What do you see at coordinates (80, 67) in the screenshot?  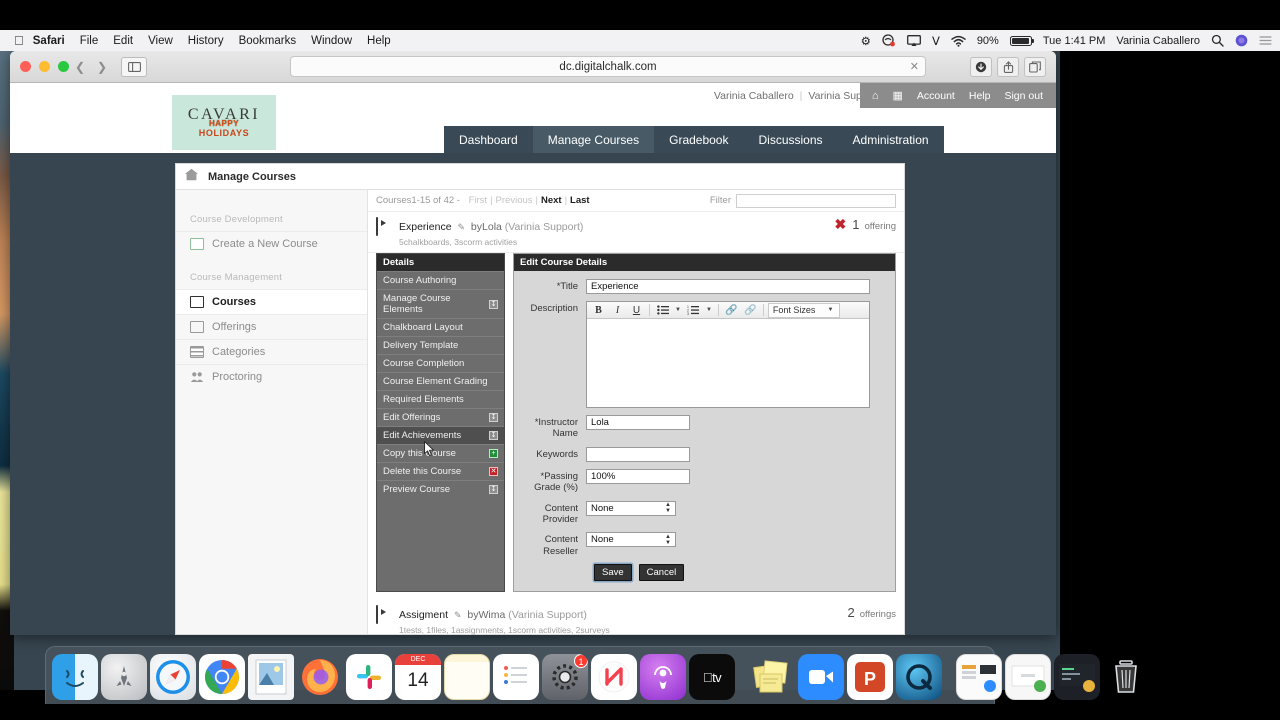 I see `back-button: ❮` at bounding box center [80, 67].